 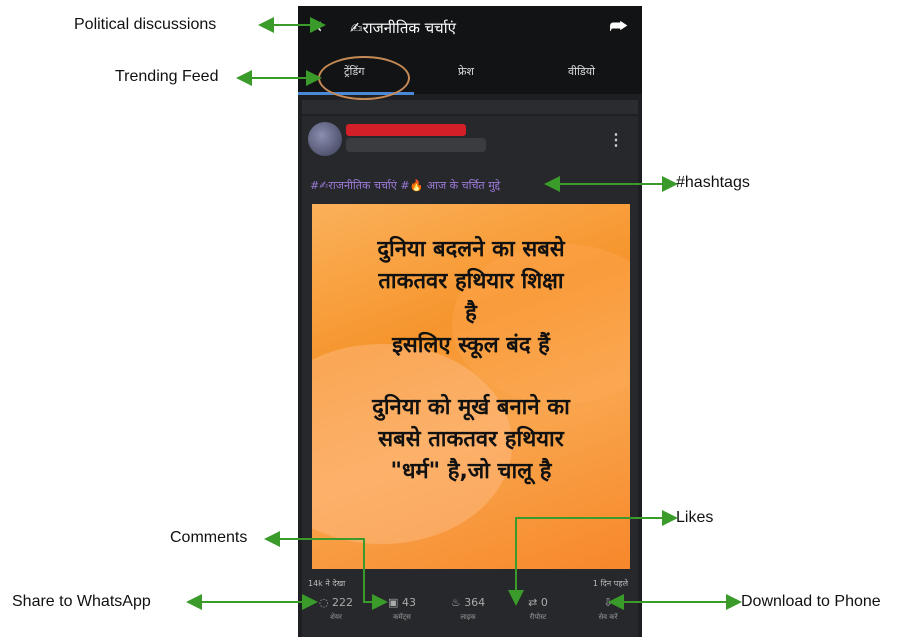 I want to click on comments-label: कमेंट्स, so click(x=402, y=617).